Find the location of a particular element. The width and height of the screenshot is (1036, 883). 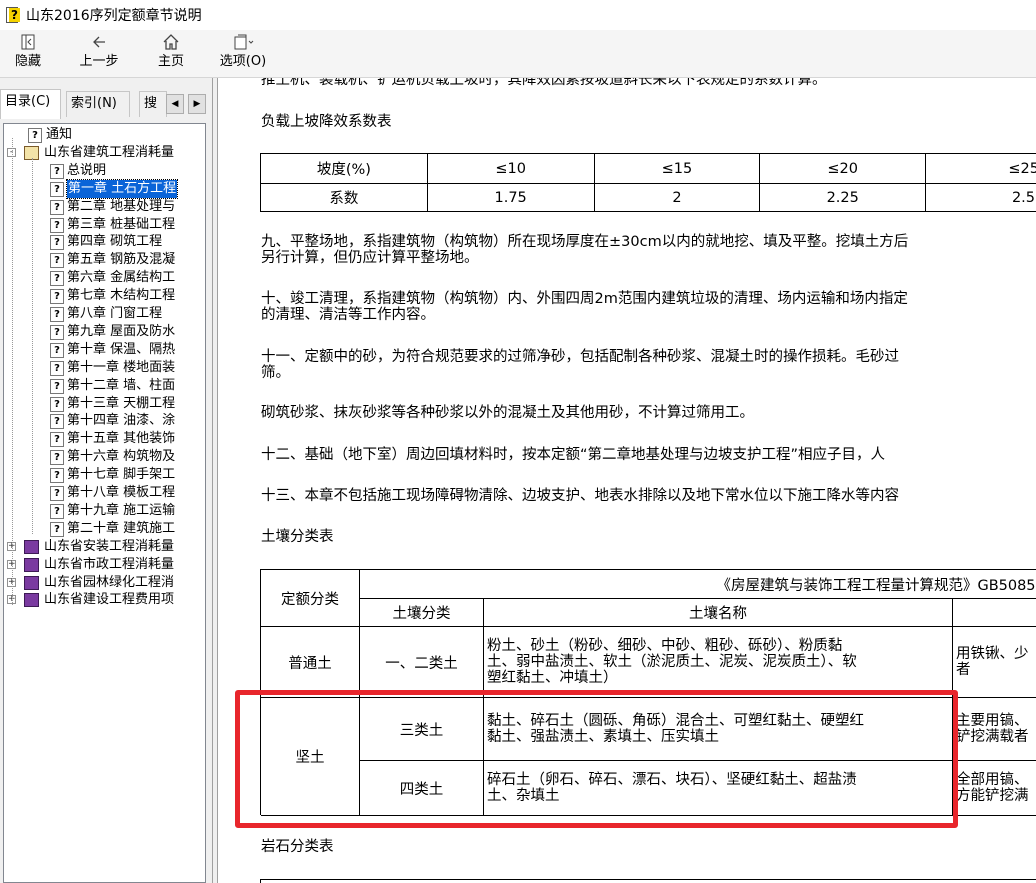

tree-item: ? 第十六章 构筑物及 is located at coordinates (104, 457).